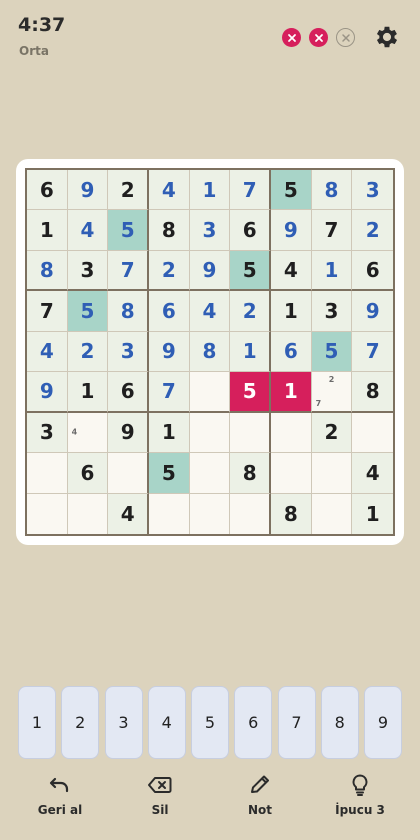 This screenshot has width=420, height=840. What do you see at coordinates (339, 722) in the screenshot?
I see `number-key-8: 8` at bounding box center [339, 722].